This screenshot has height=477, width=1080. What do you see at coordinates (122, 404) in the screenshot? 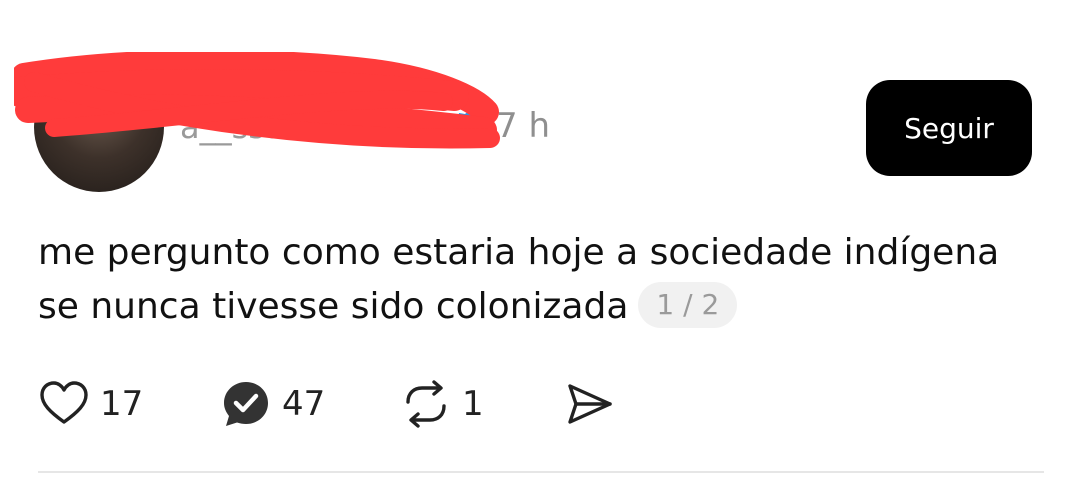
I see `like-count: 17` at bounding box center [122, 404].